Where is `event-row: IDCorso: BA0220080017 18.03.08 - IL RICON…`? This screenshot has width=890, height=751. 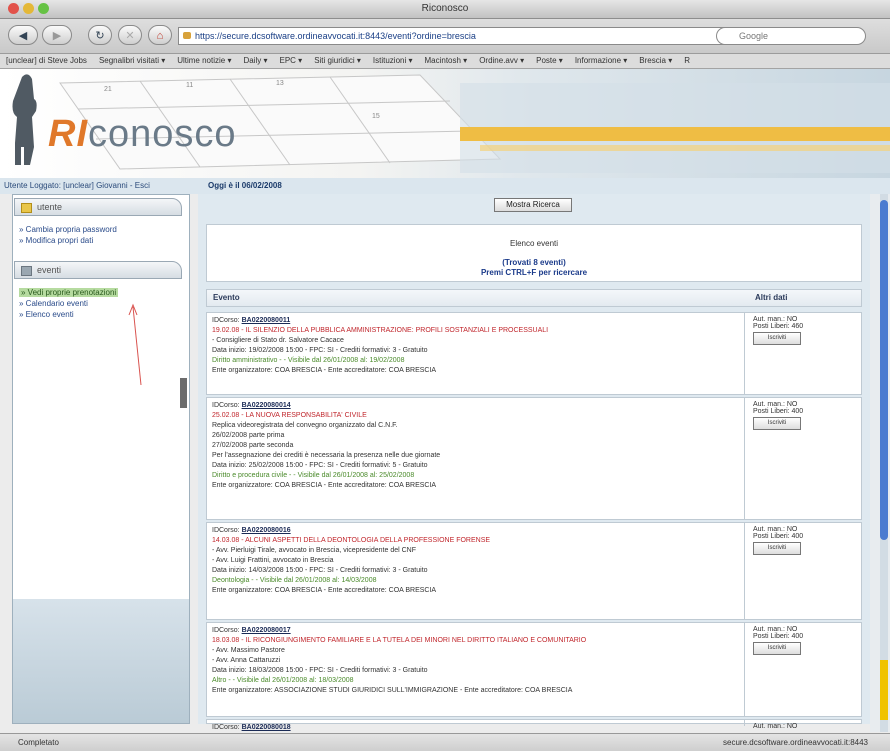 event-row: IDCorso: BA0220080017 18.03.08 - IL RICON… is located at coordinates (534, 669).